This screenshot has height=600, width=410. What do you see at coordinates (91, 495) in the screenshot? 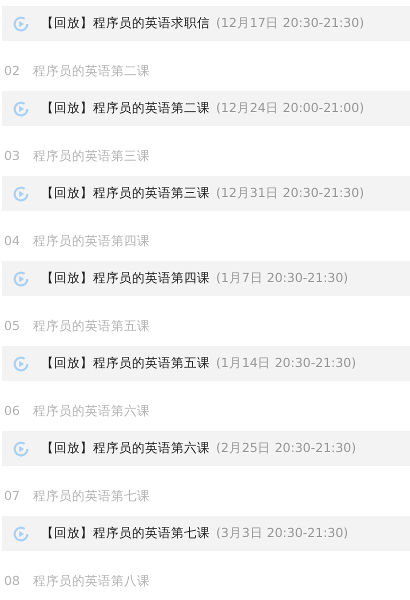
I see `lesson-title: 程序员的英语第七课` at bounding box center [91, 495].